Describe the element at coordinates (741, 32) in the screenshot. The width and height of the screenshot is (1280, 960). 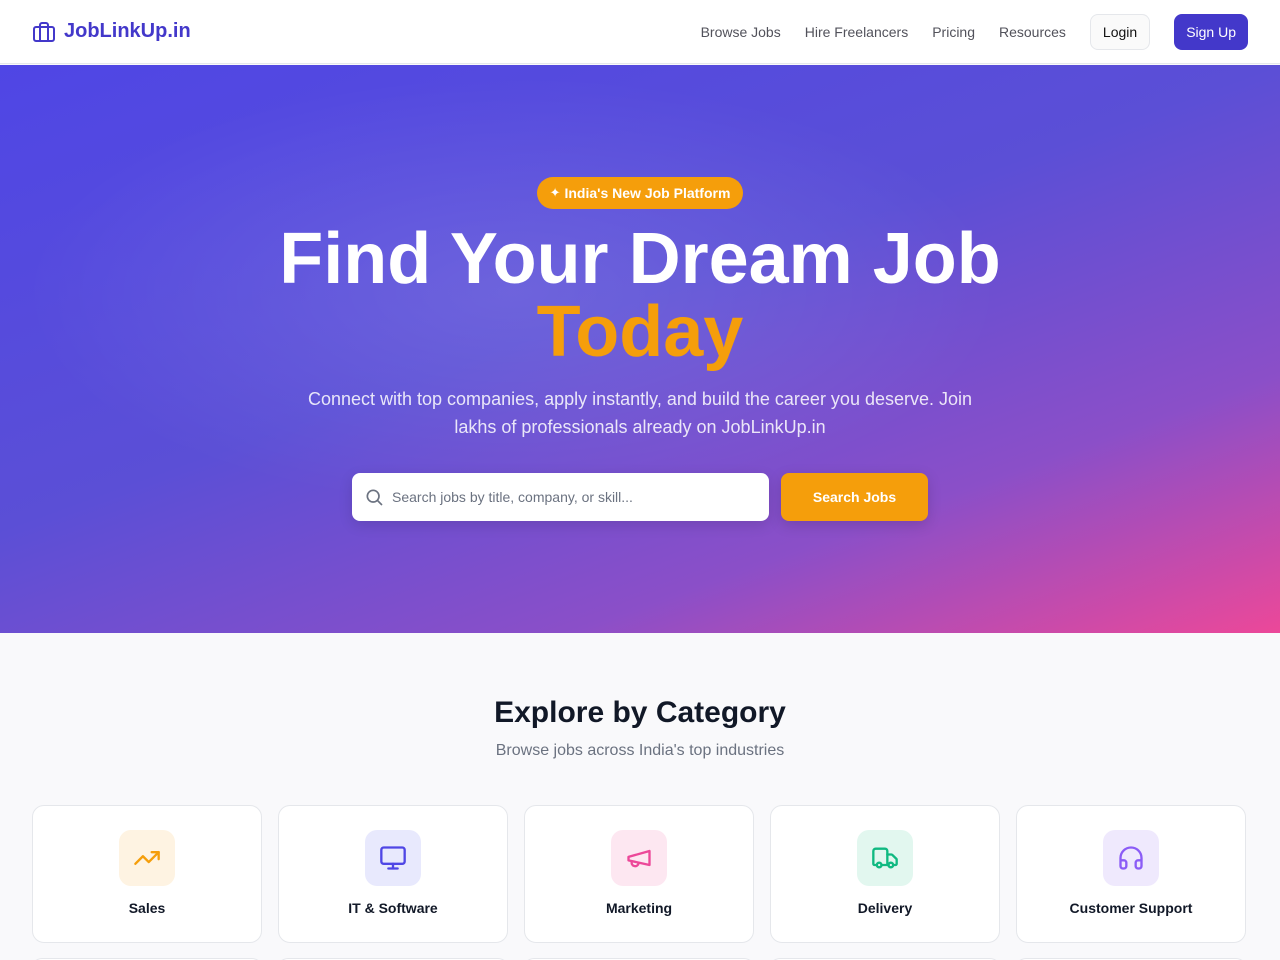
I see `nav-link-browse-jobs: Browse Jobs` at that location.